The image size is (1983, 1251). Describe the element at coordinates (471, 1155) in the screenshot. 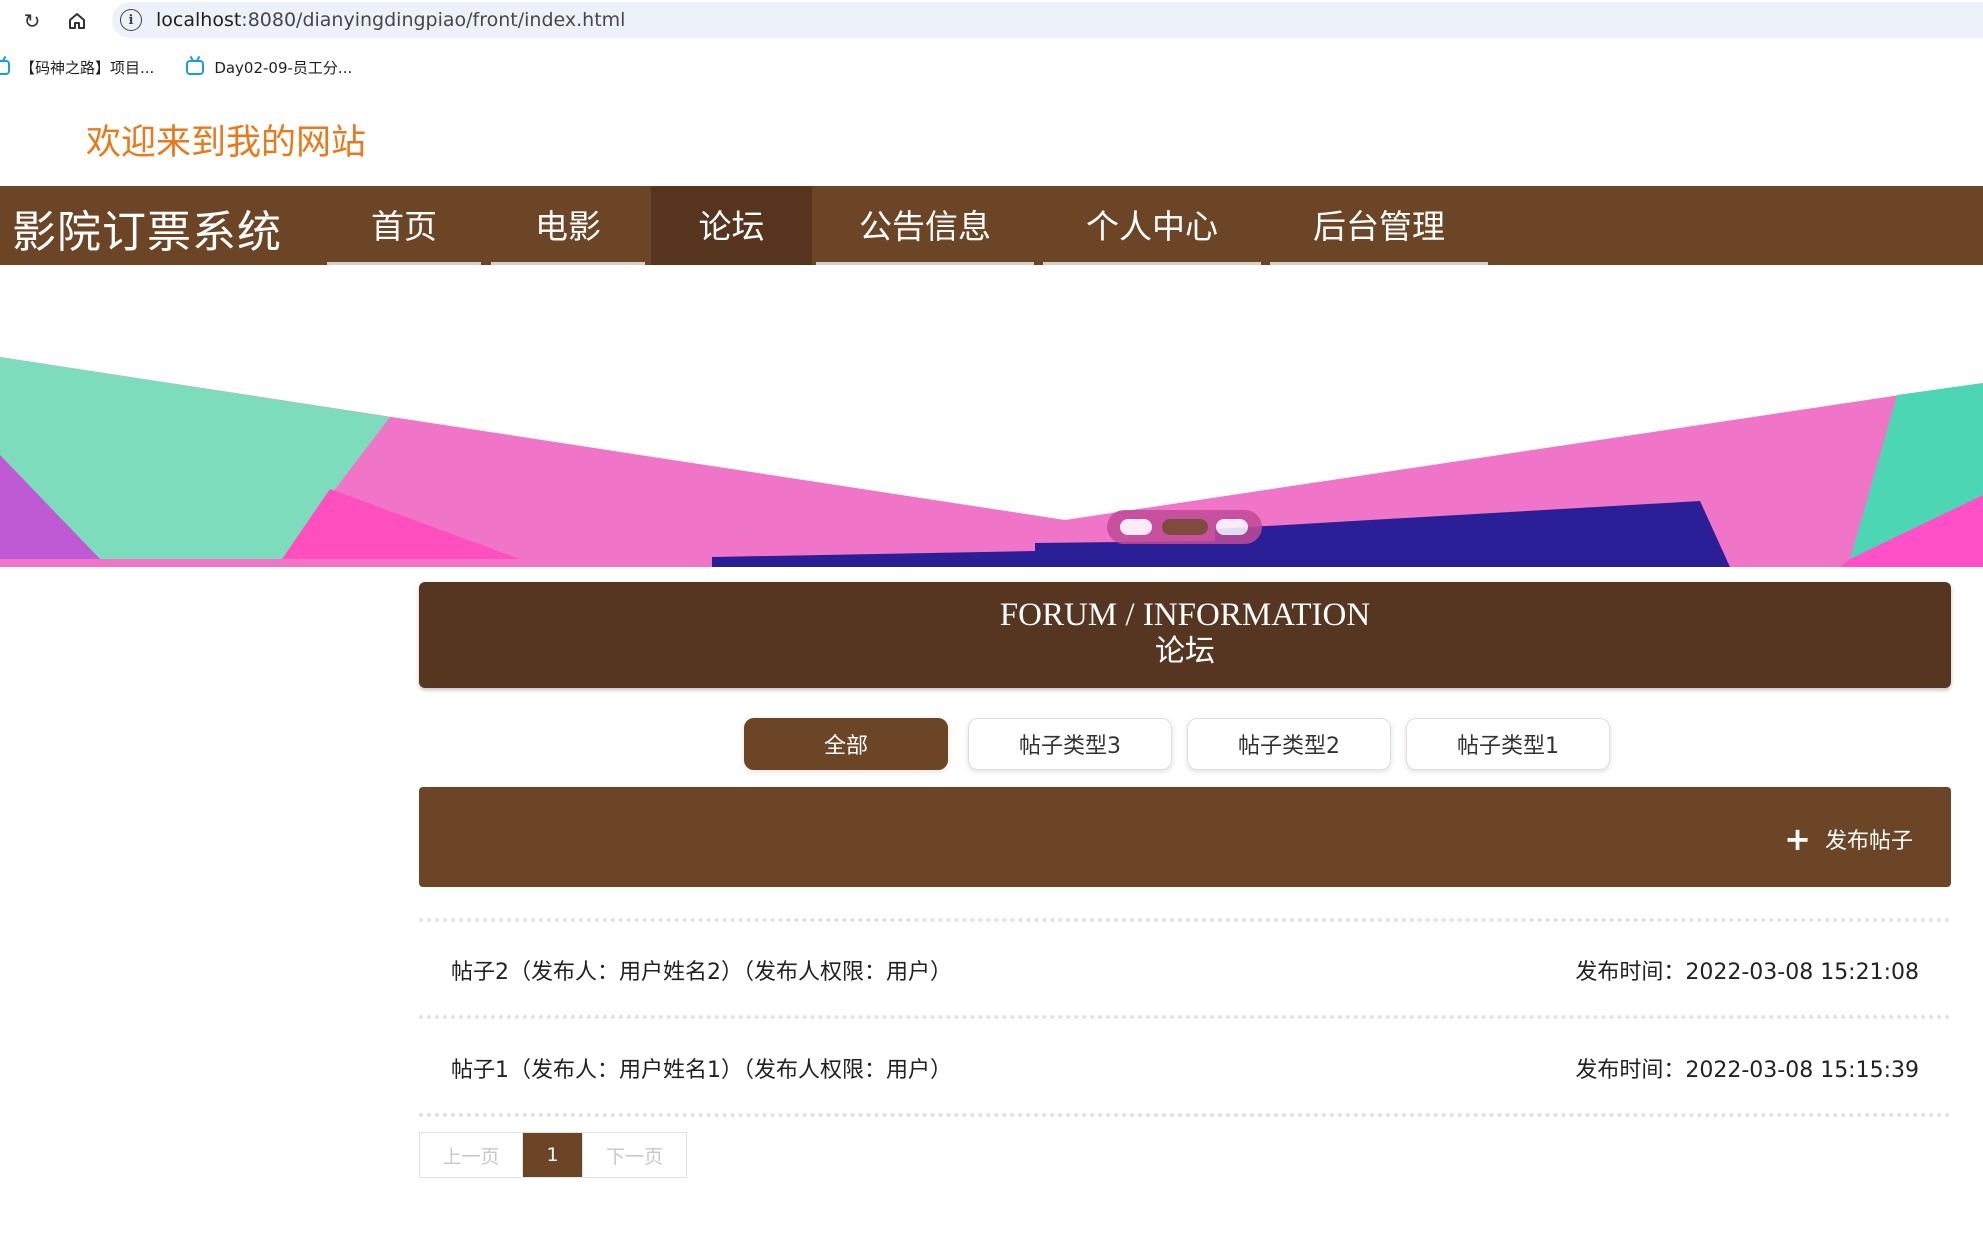

I see `prev-page-button: 上一页` at that location.